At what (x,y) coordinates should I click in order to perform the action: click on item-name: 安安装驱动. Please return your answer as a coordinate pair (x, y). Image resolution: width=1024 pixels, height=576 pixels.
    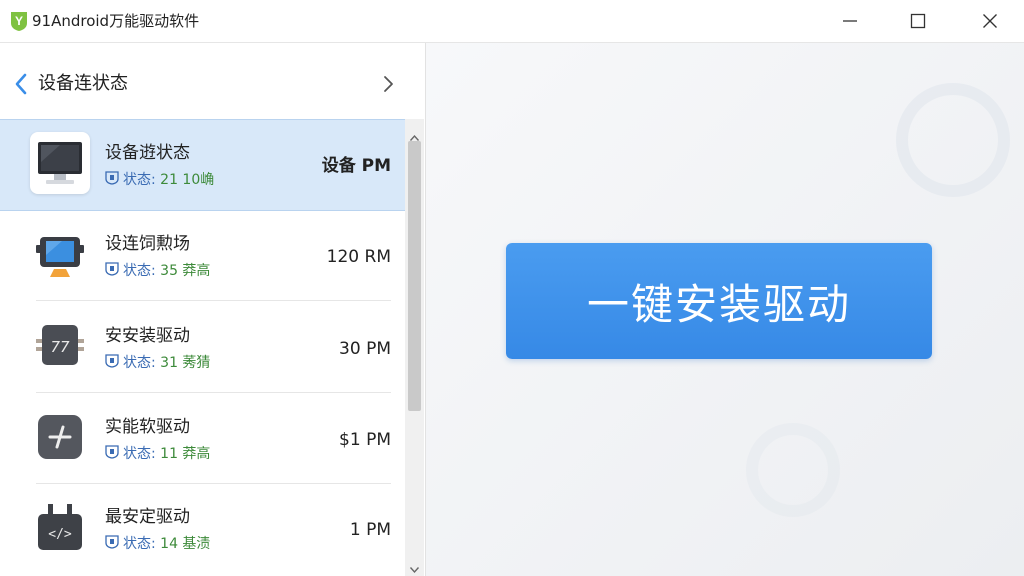
    Looking at the image, I should click on (147, 336).